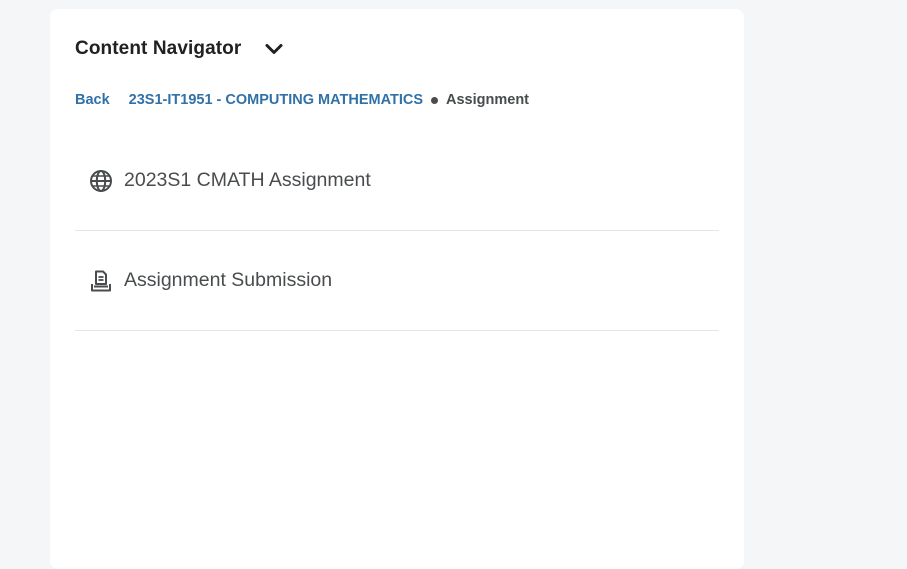  I want to click on navigator-title: Content Navigator, so click(158, 48).